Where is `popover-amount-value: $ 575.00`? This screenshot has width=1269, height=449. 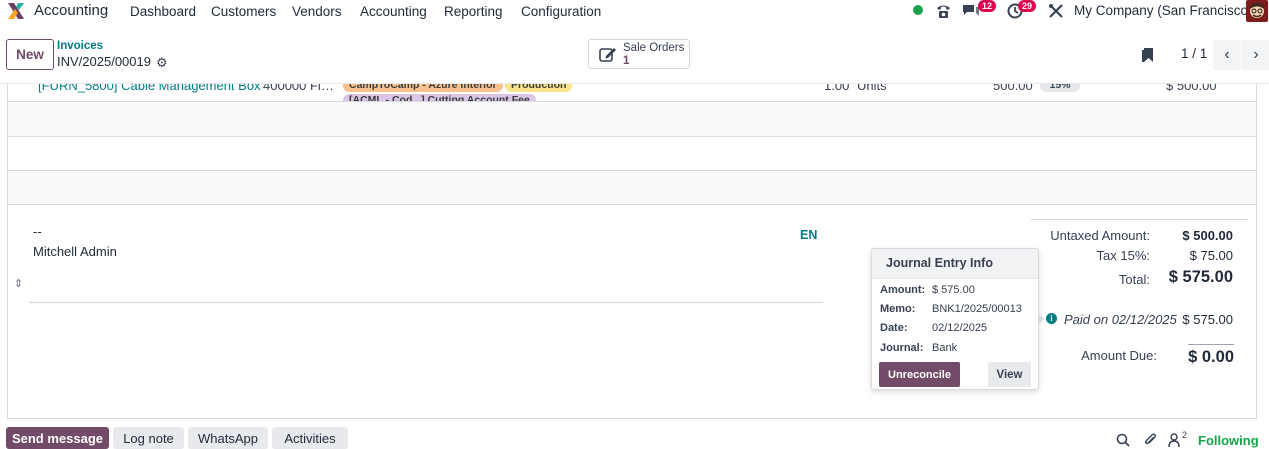
popover-amount-value: $ 575.00 is located at coordinates (953, 290).